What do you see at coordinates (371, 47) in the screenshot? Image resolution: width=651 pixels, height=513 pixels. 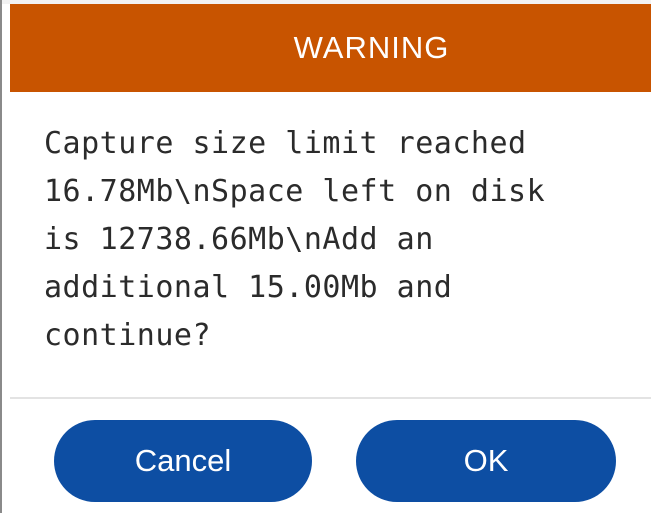 I see `dialog-title: WARNING` at bounding box center [371, 47].